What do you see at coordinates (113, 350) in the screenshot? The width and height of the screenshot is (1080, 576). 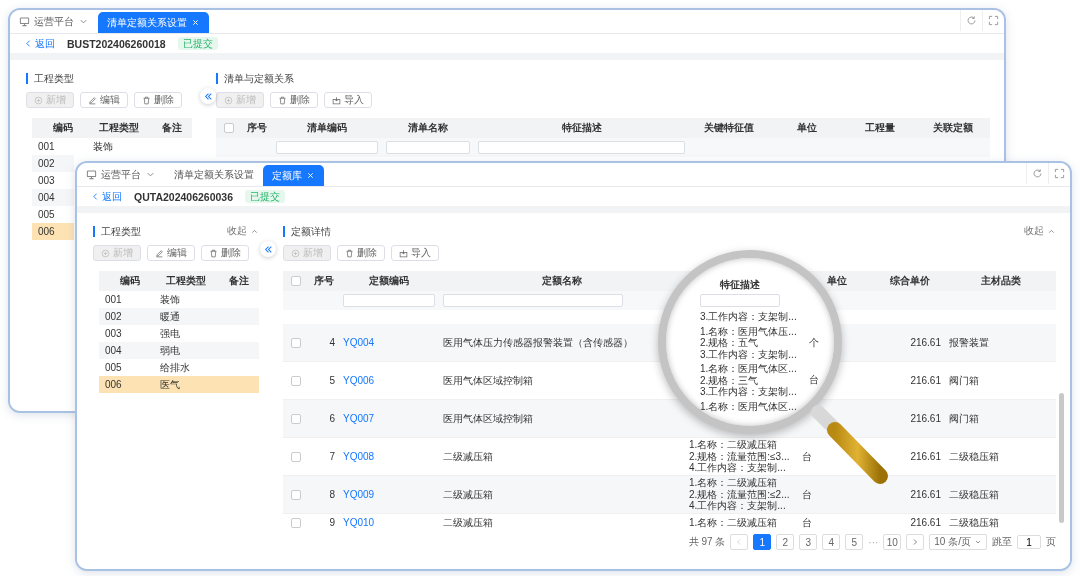 I see `table-cell-text: 004` at bounding box center [113, 350].